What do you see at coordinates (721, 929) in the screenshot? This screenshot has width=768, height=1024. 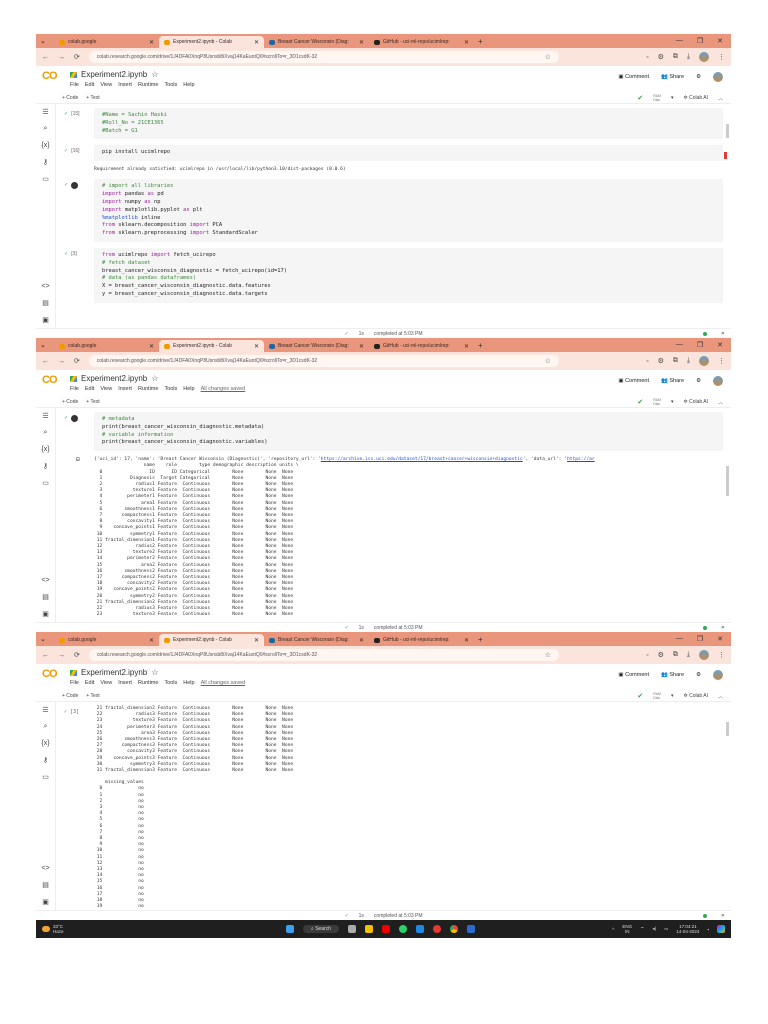 I see `copilot-icon` at bounding box center [721, 929].